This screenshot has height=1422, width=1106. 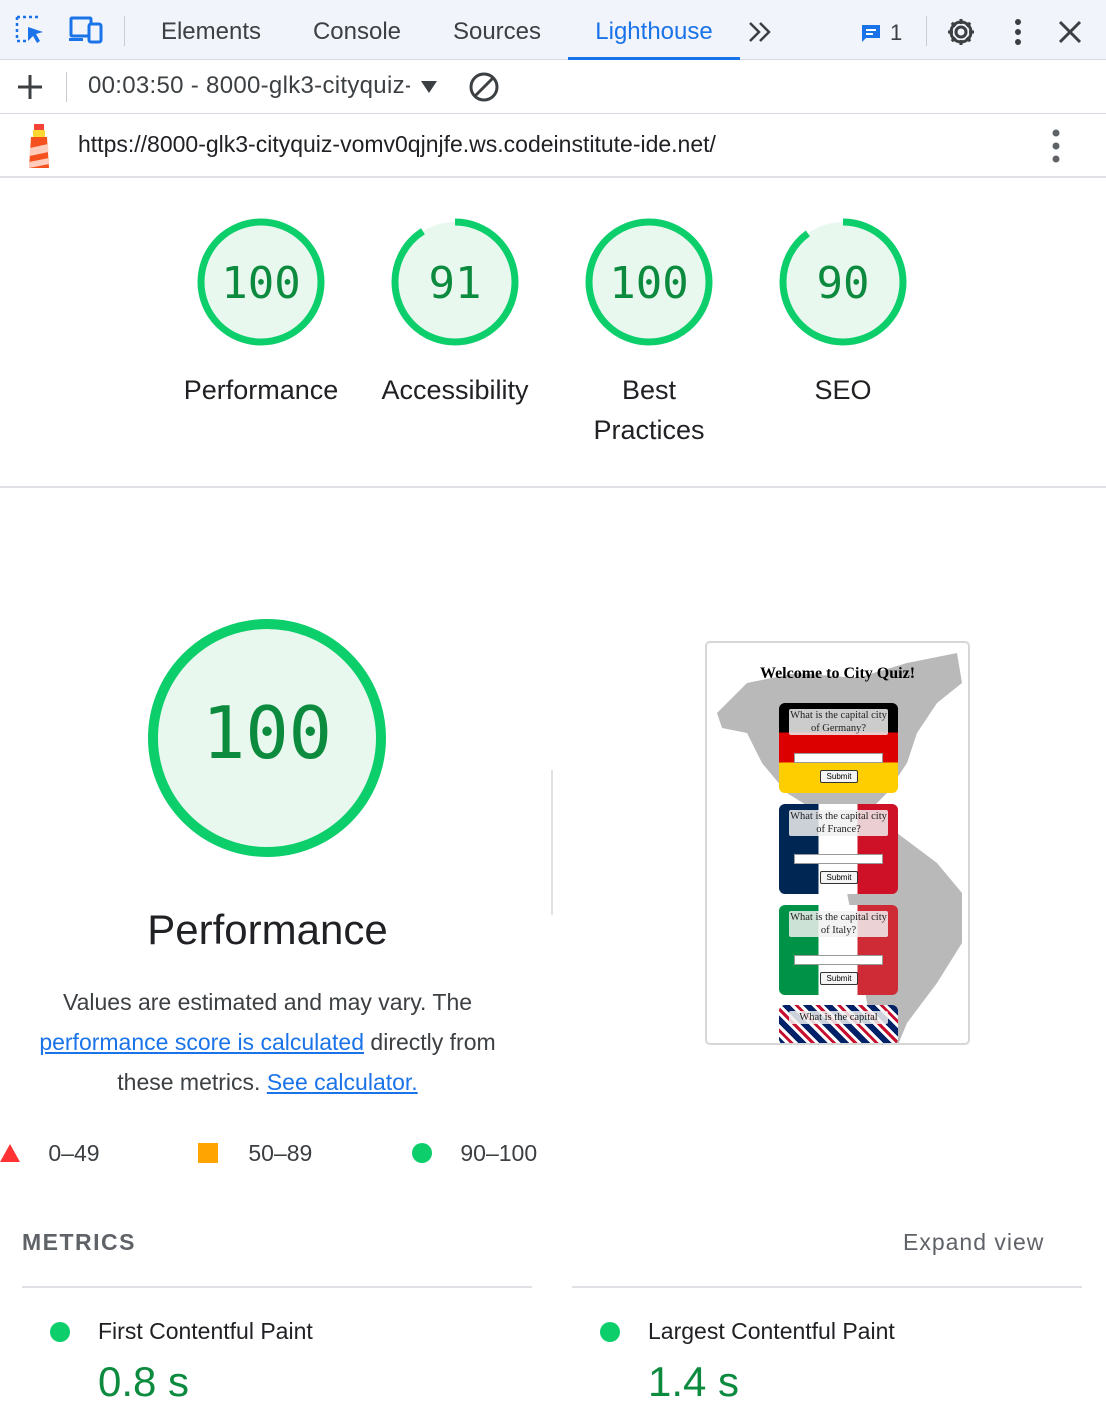 I want to click on tab-sources: Sources, so click(x=497, y=30).